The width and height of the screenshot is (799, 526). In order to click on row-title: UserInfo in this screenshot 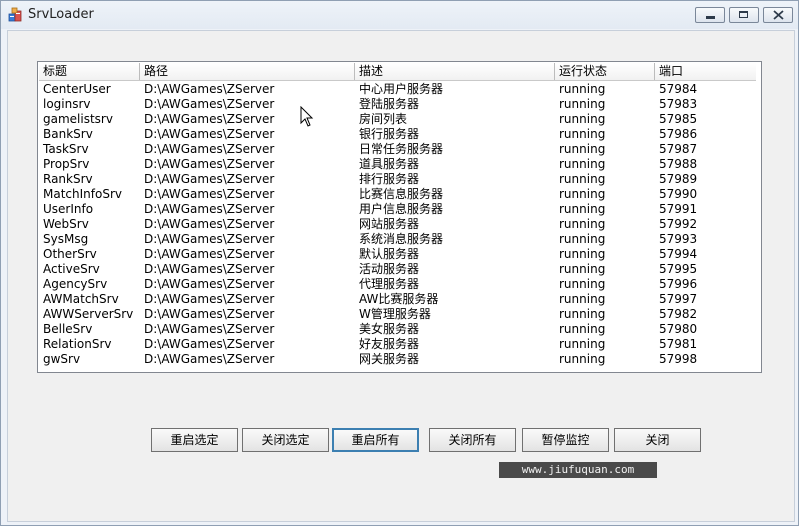, I will do `click(68, 209)`.